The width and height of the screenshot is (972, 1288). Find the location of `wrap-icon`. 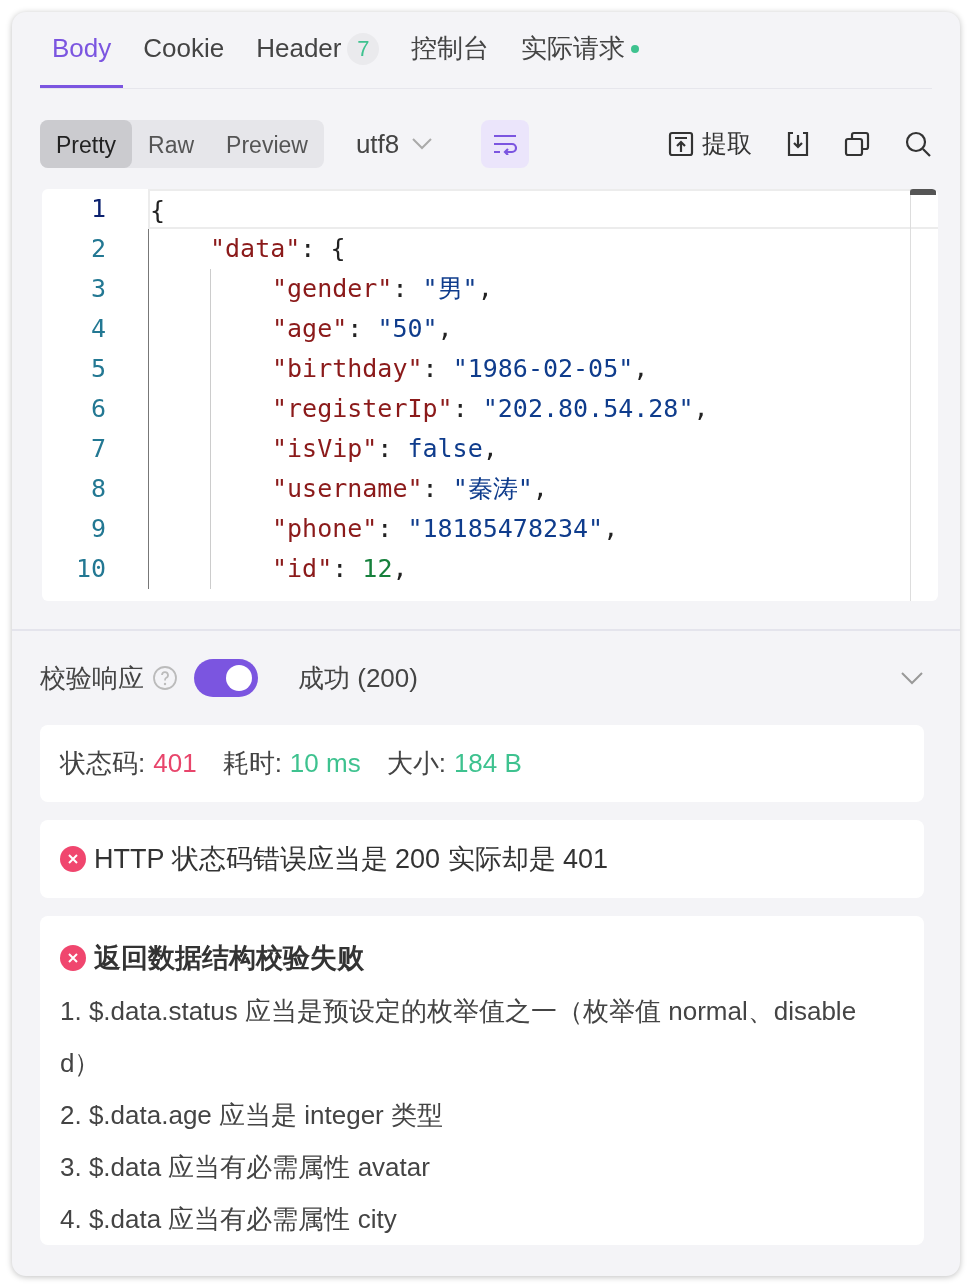

wrap-icon is located at coordinates (505, 144).